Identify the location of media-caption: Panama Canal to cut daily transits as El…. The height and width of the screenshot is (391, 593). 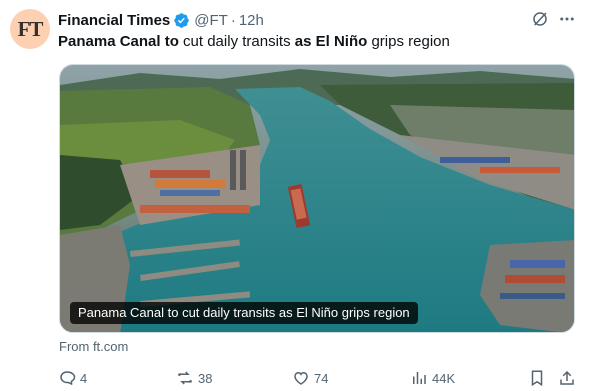
(244, 313).